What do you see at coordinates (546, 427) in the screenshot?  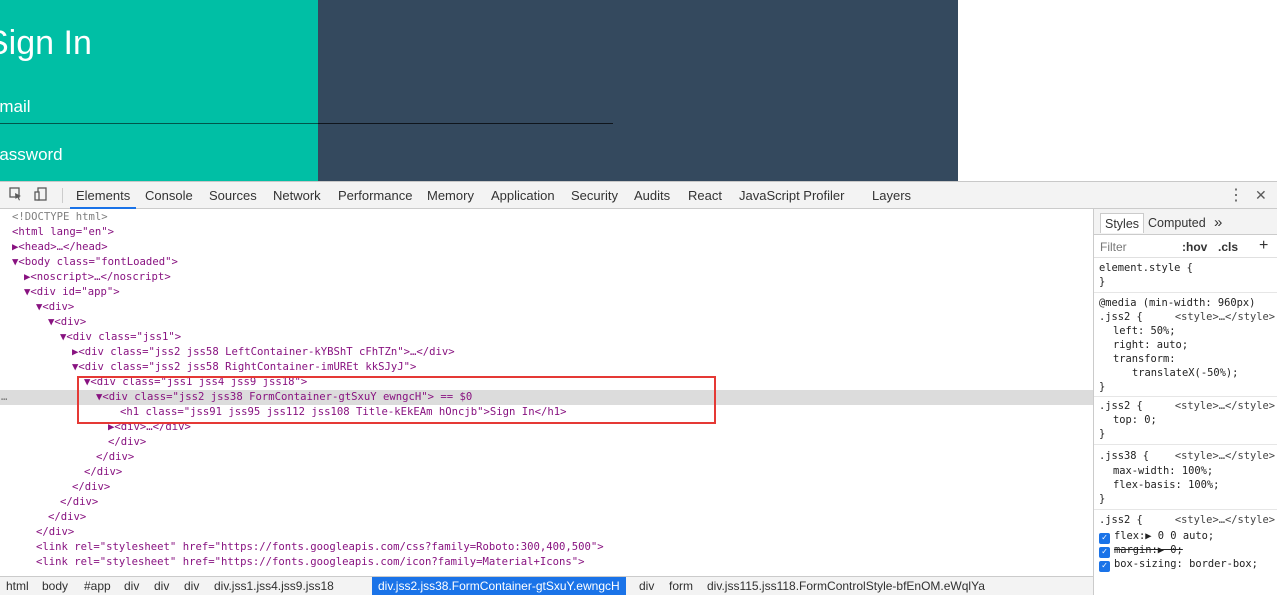 I see `dom-node: ▶<div>…</div>` at bounding box center [546, 427].